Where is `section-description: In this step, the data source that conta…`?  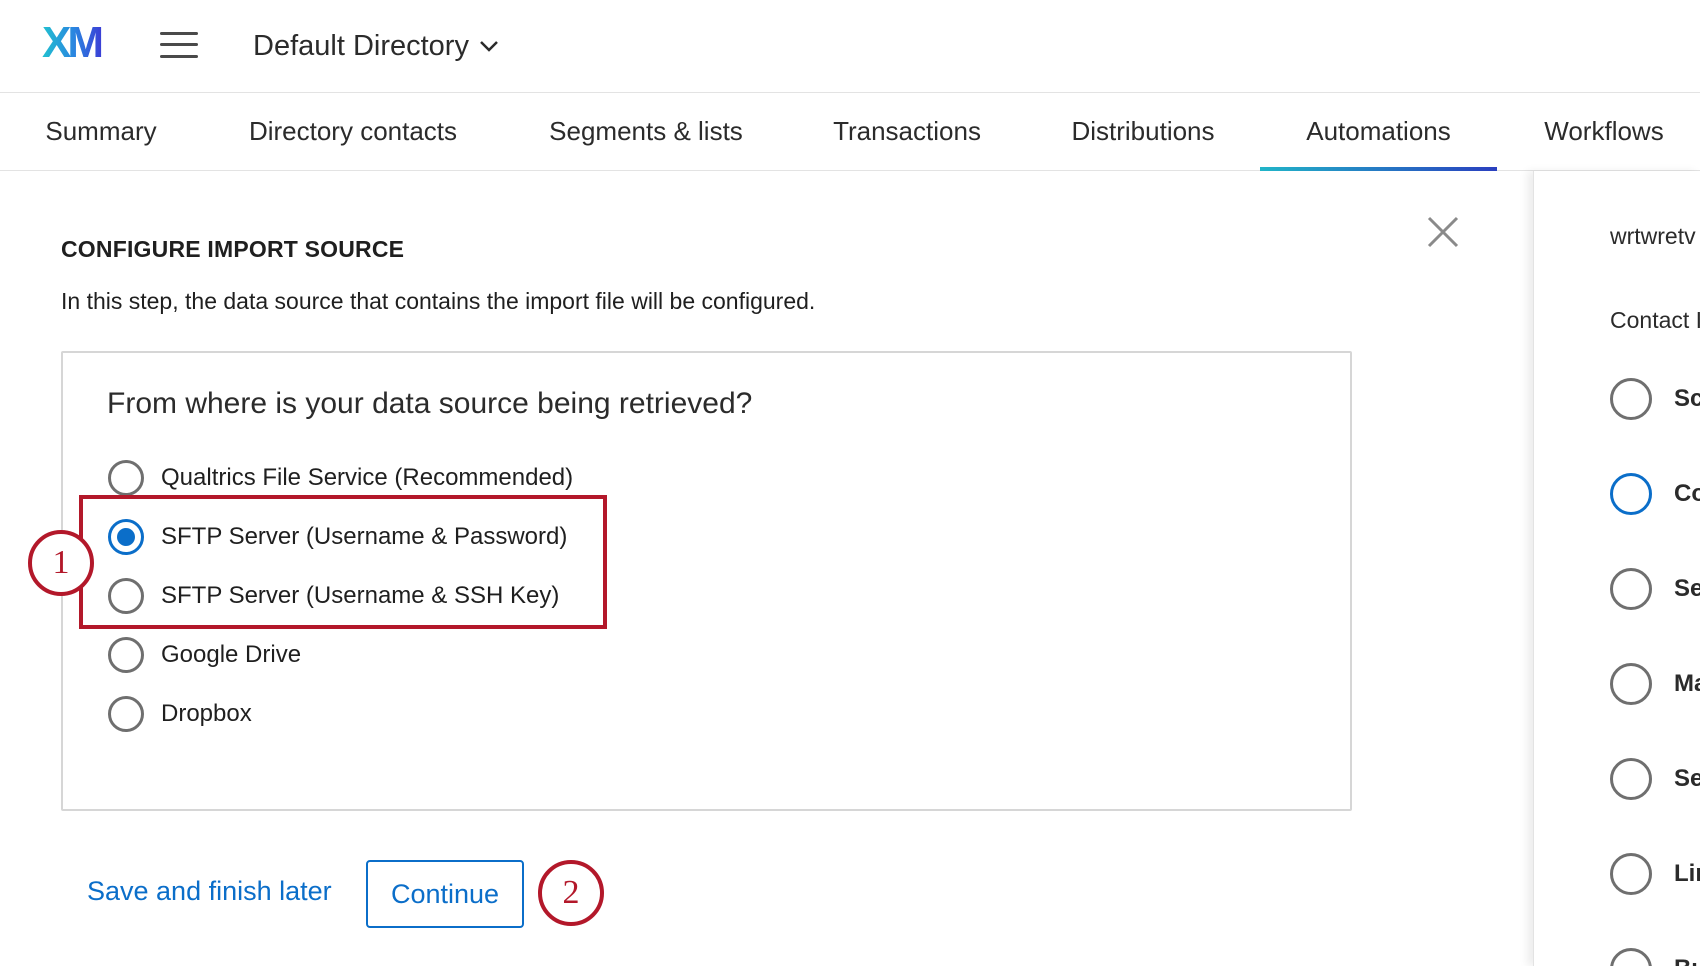
section-description: In this step, the data source that conta… is located at coordinates (438, 301).